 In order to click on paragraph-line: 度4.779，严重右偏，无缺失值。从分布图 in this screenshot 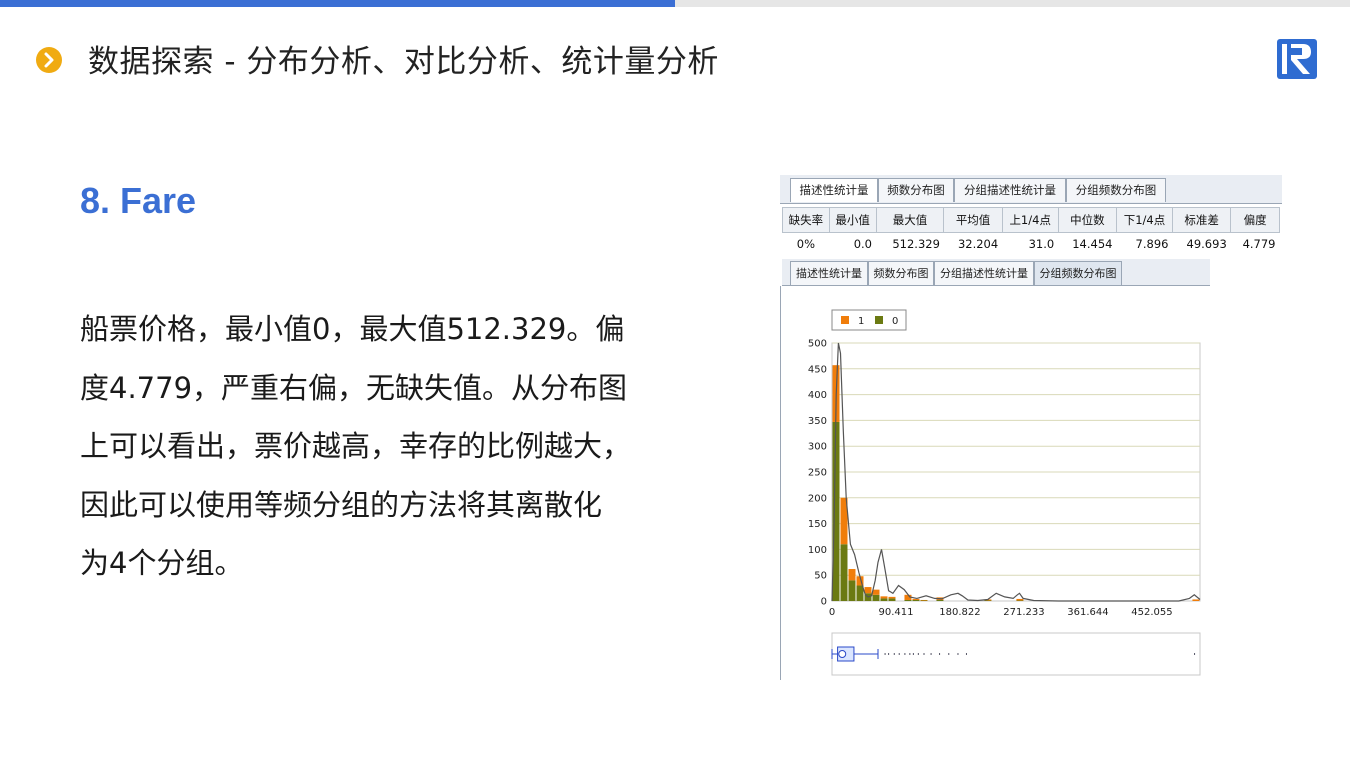, I will do `click(354, 387)`.